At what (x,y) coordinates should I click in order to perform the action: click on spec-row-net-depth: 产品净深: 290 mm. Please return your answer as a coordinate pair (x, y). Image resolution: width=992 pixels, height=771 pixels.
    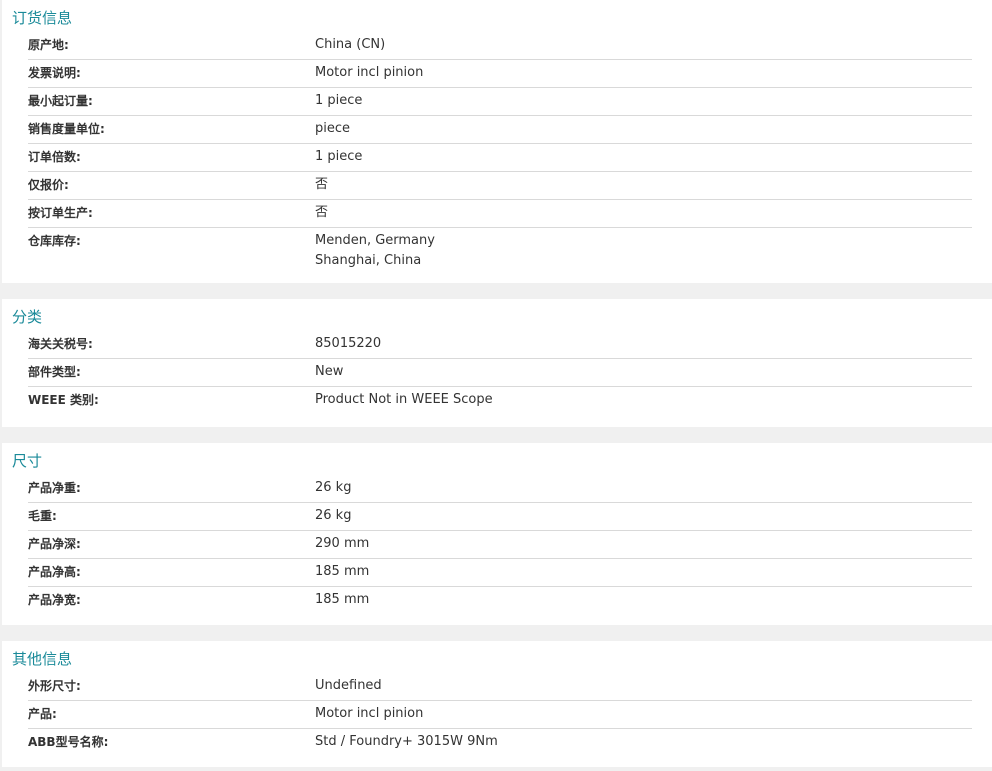
    Looking at the image, I should click on (500, 545).